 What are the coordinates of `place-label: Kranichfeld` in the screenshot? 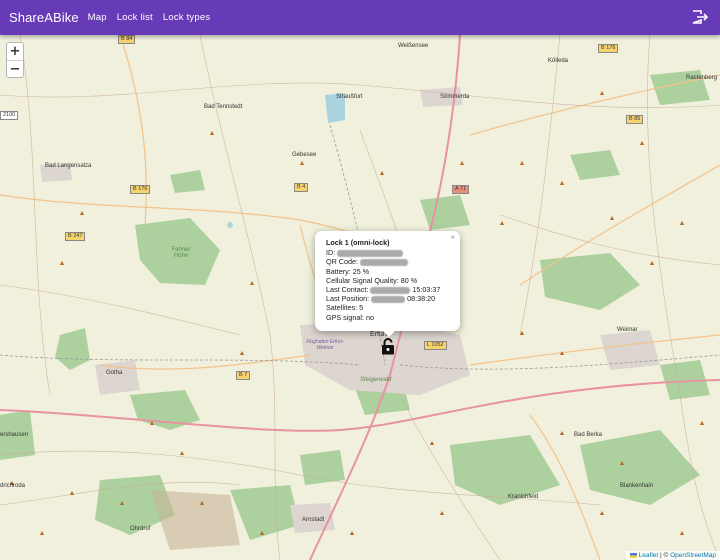 It's located at (523, 497).